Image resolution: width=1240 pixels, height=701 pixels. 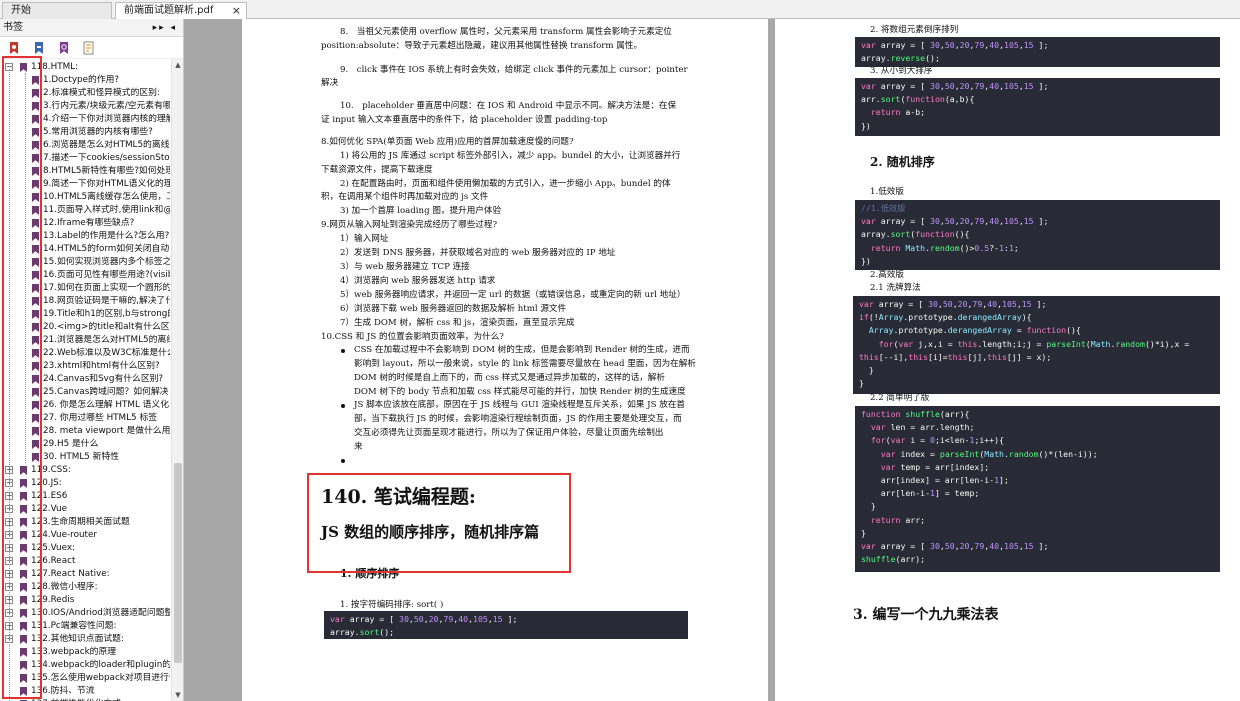 I want to click on bookmark-find-icon, so click(x=64, y=48).